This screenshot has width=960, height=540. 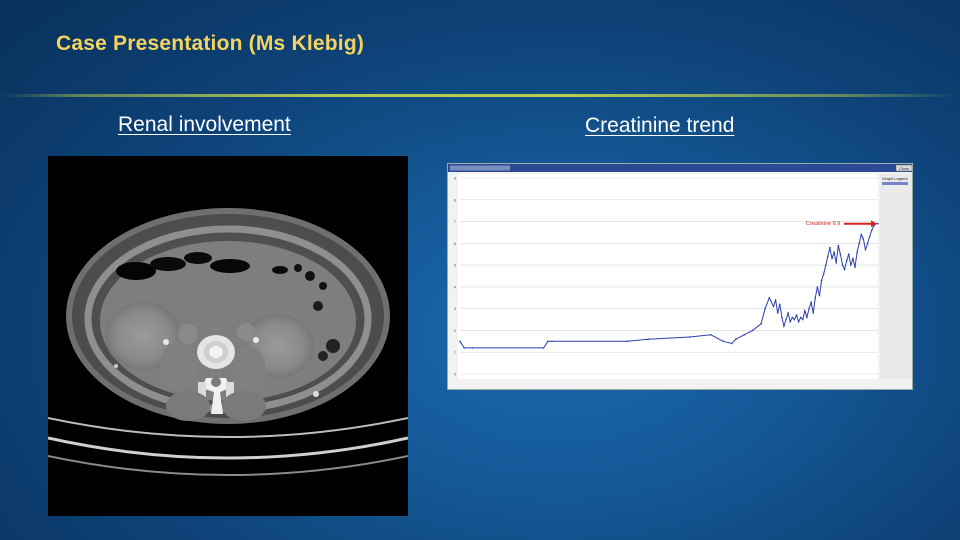 I want to click on creatinine-annotation-label: Creatinine 6.9, so click(x=823, y=224).